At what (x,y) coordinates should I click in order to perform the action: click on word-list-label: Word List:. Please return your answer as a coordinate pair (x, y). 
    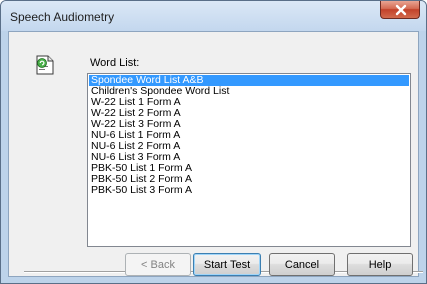
    Looking at the image, I should click on (115, 63).